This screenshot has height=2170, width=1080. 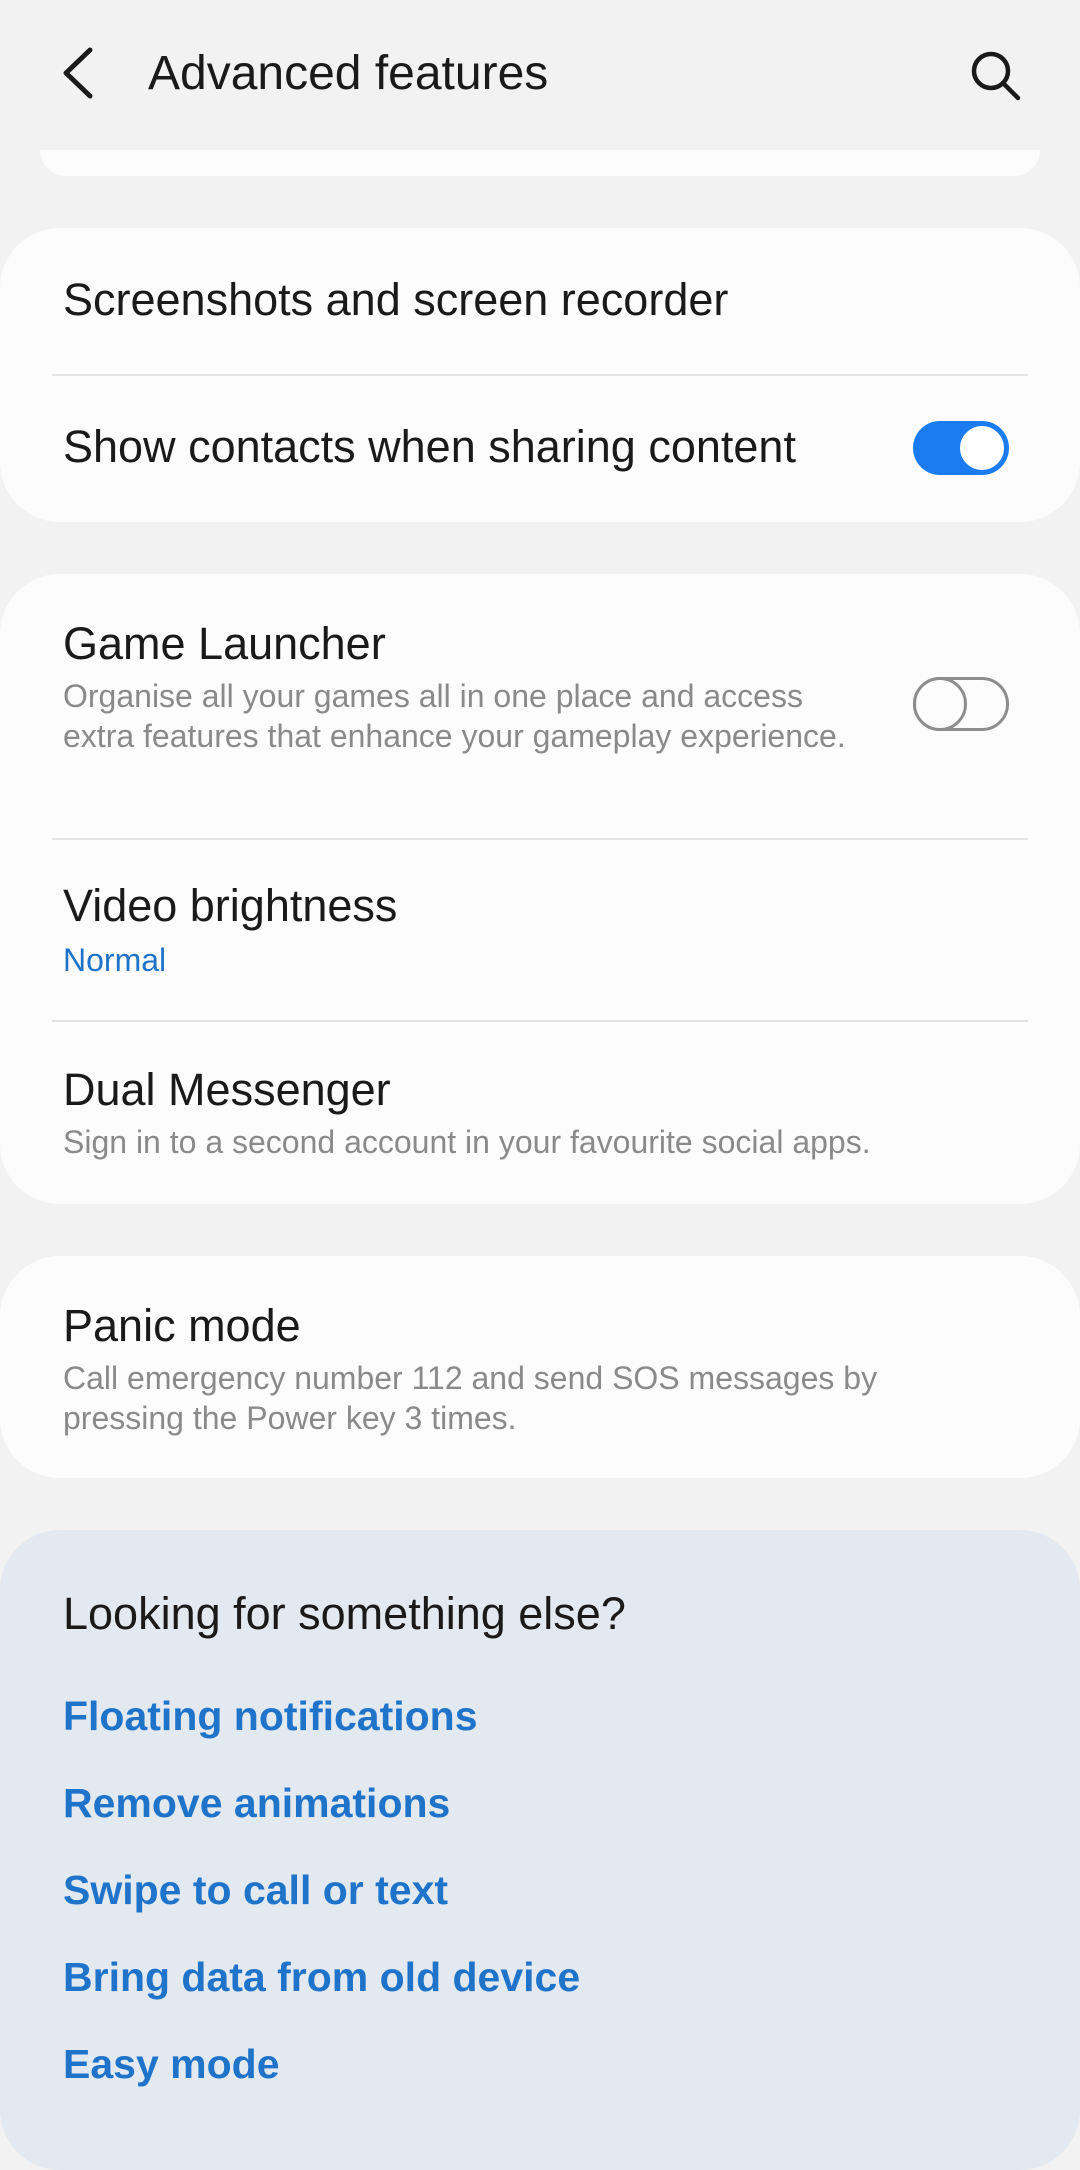 What do you see at coordinates (182, 1325) in the screenshot?
I see `setting-title: Panic mode` at bounding box center [182, 1325].